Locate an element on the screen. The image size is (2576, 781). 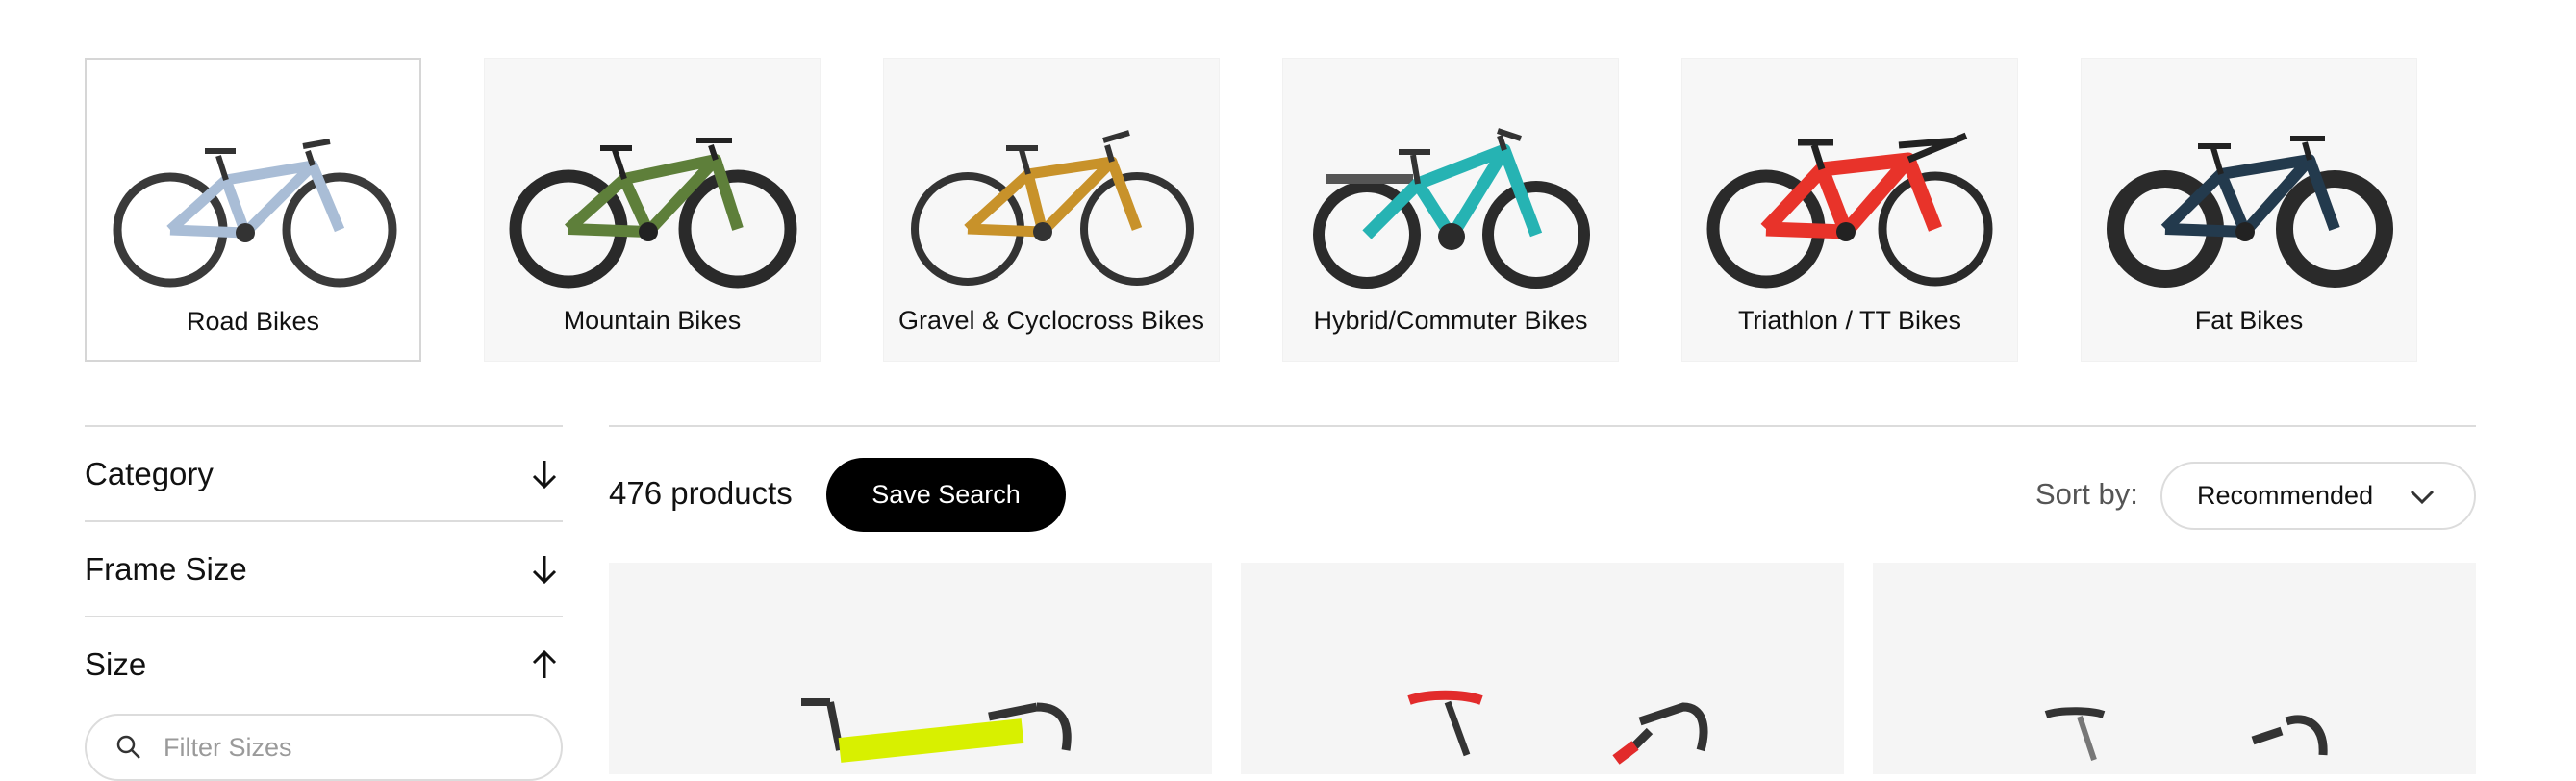
filter-size: Size is located at coordinates (324, 663).